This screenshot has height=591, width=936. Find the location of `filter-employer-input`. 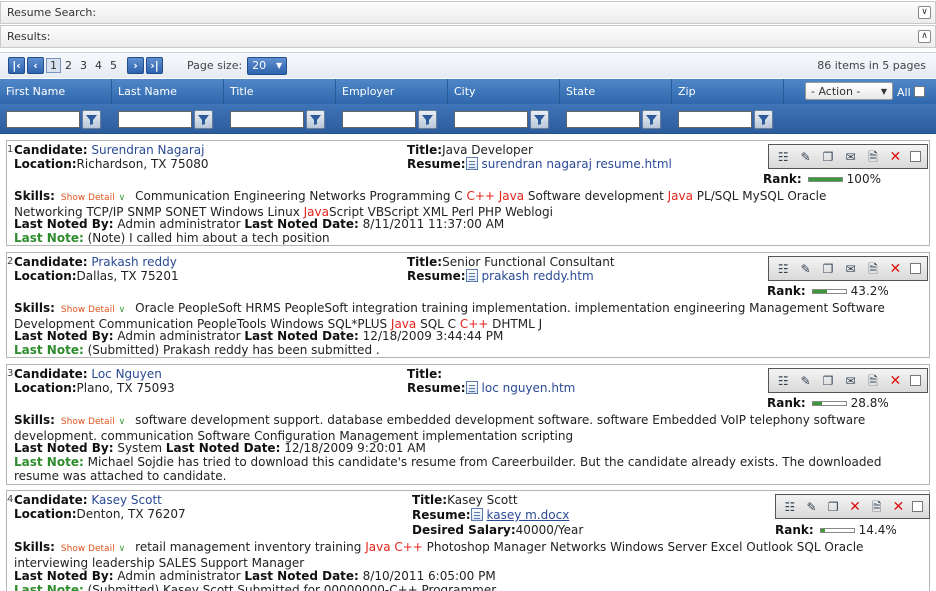

filter-employer-input is located at coordinates (379, 119).